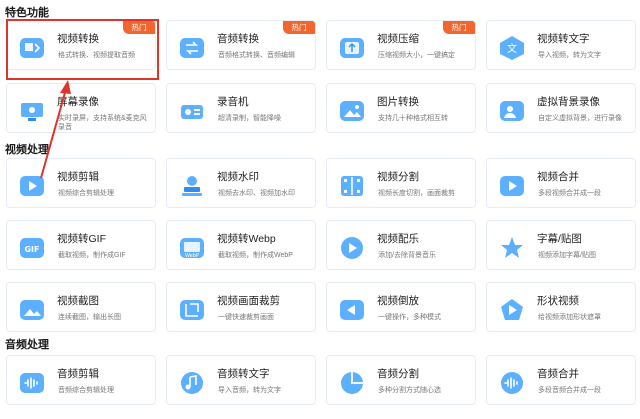 The image size is (640, 419). Describe the element at coordinates (409, 390) in the screenshot. I see `feature-card-desc: 多种分割方式随心选` at that location.